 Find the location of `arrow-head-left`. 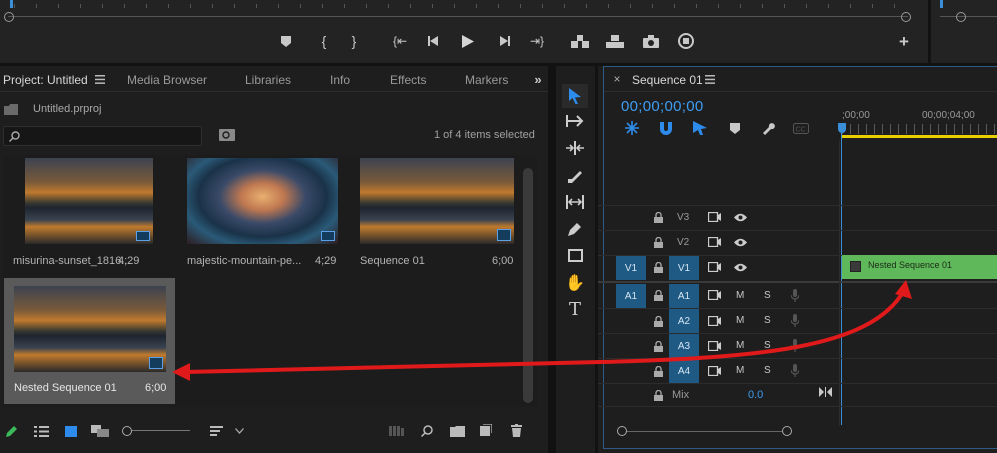

arrow-head-left is located at coordinates (181, 372).